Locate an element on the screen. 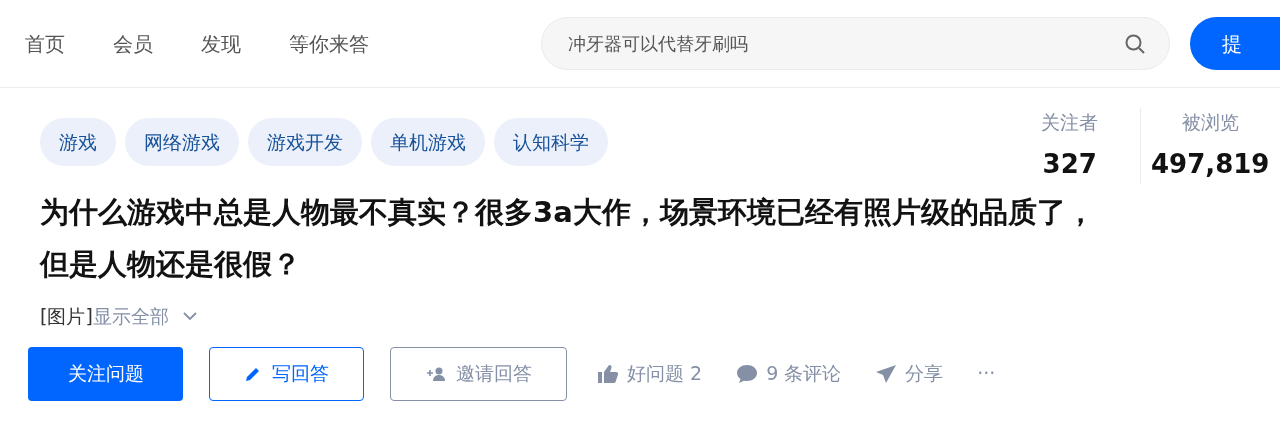 Image resolution: width=1280 pixels, height=438 pixels. speech-bubble-icon is located at coordinates (747, 373).